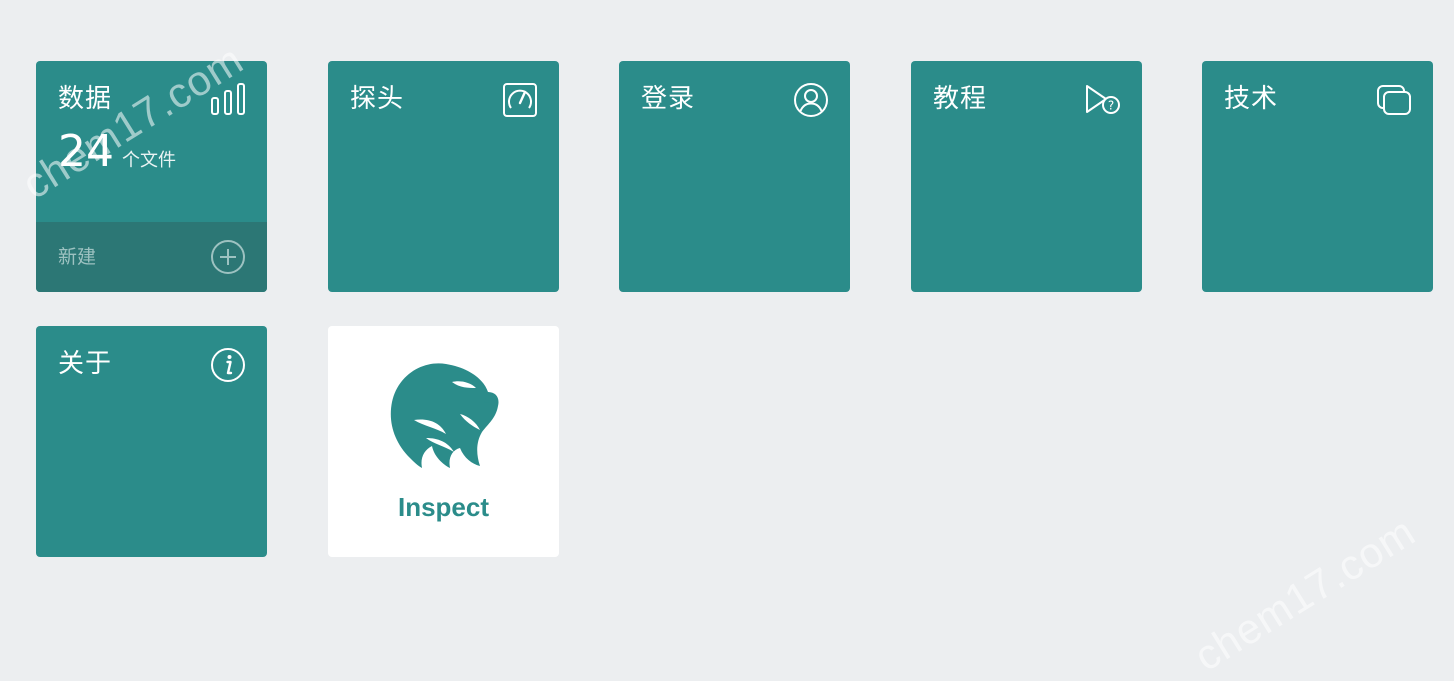 Image resolution: width=1454 pixels, height=681 pixels. What do you see at coordinates (149, 160) in the screenshot?
I see `file-count-unit: 个文件` at bounding box center [149, 160].